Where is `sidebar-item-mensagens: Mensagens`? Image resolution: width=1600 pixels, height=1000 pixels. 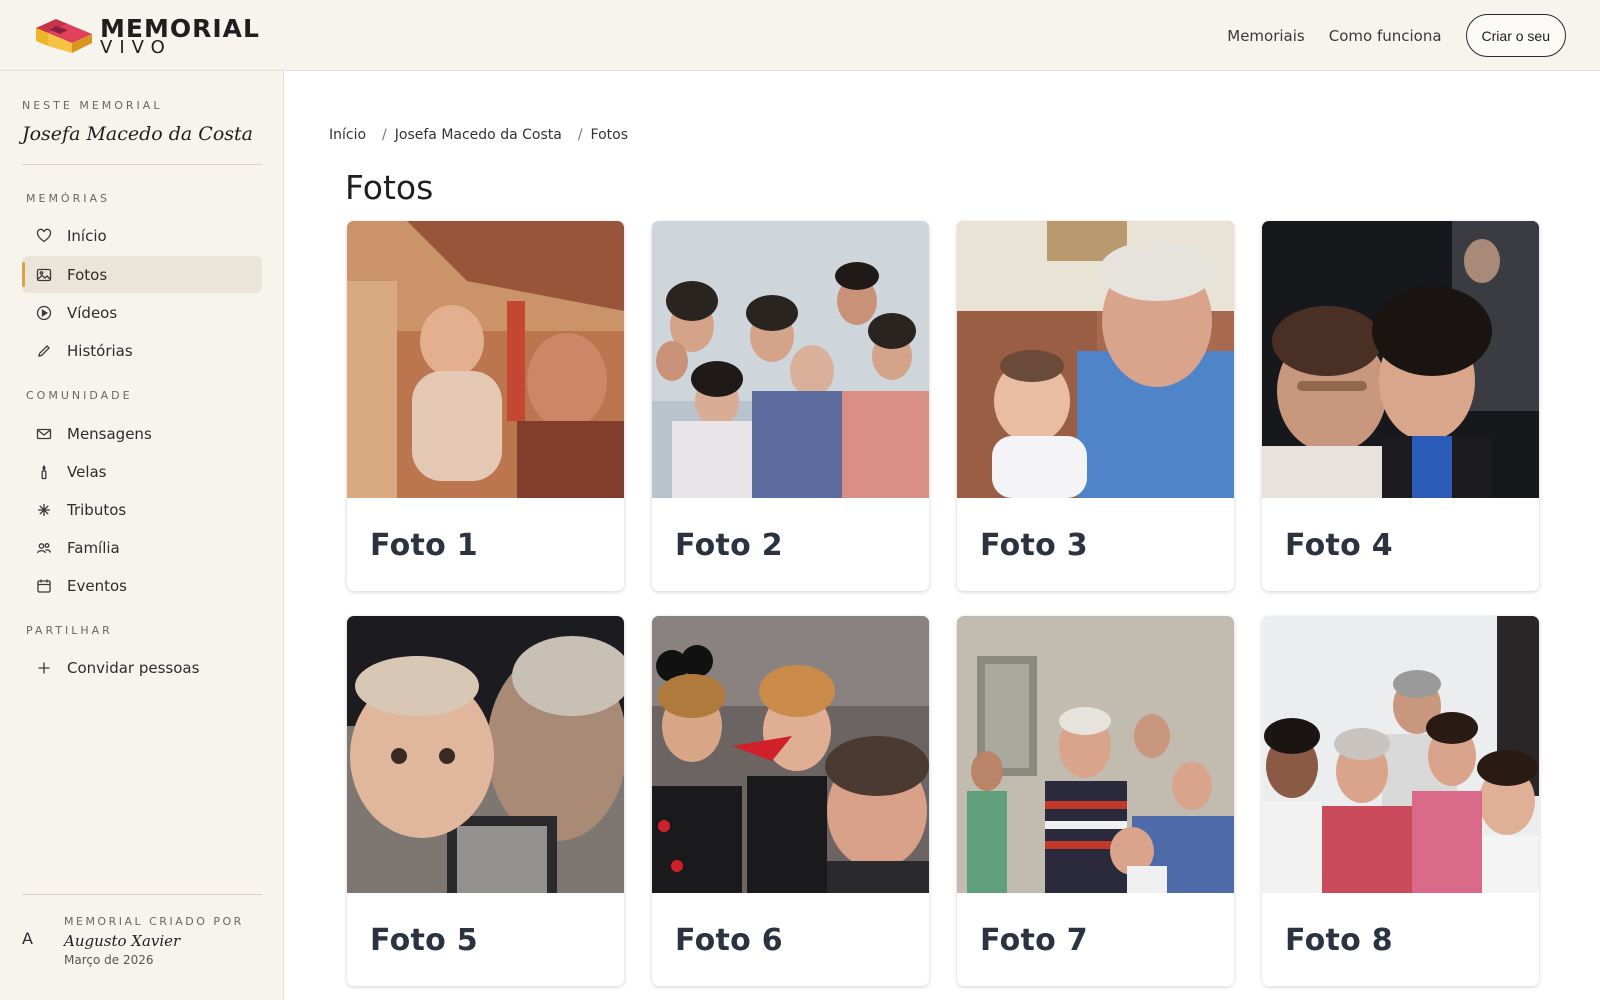 sidebar-item-mensagens: Mensagens is located at coordinates (142, 433).